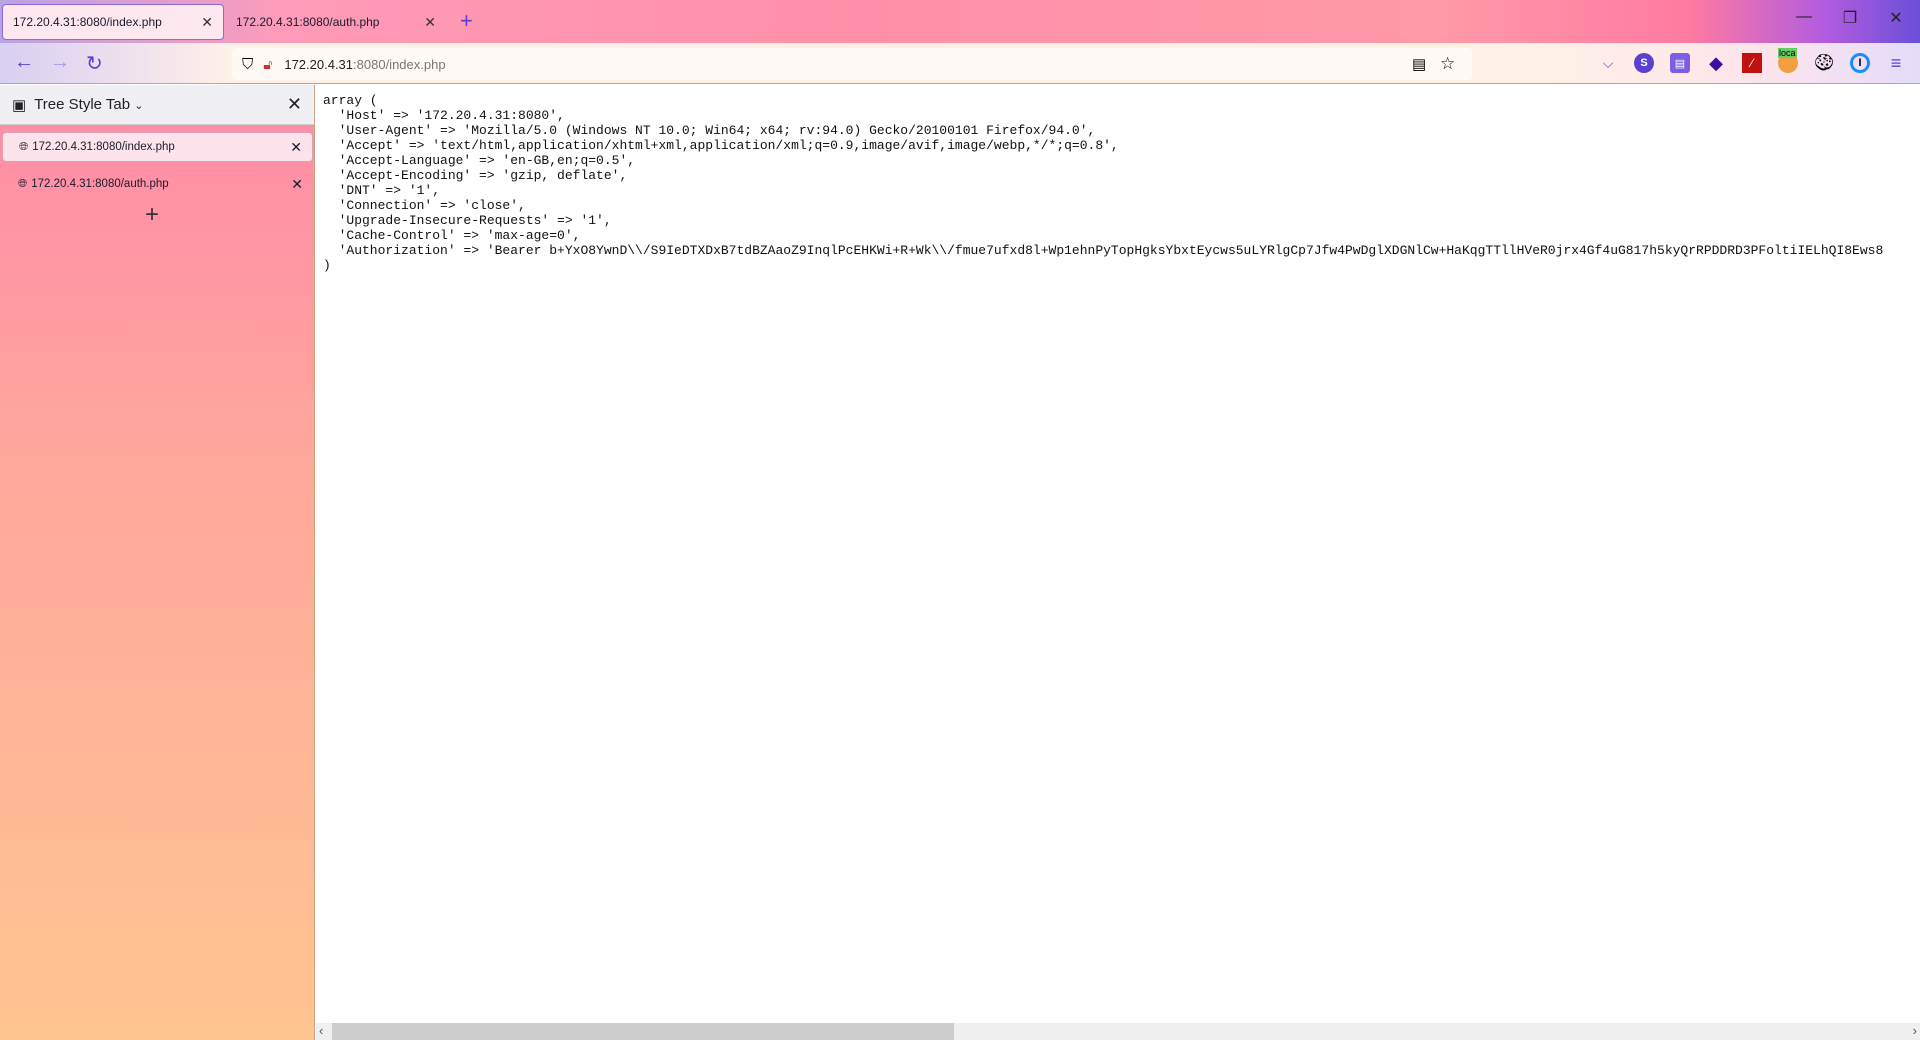  Describe the element at coordinates (1644, 63) in the screenshot. I see `extension-s-icon: S` at that location.